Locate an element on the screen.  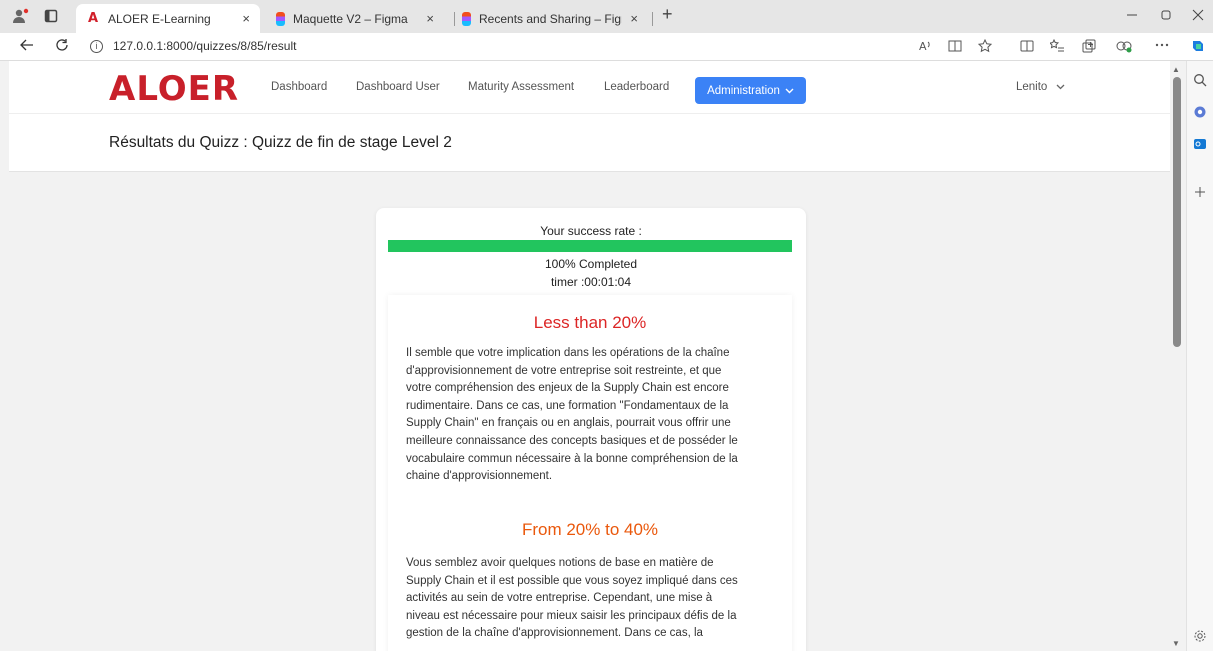
user-menu: Lenito is located at coordinates (1040, 87).